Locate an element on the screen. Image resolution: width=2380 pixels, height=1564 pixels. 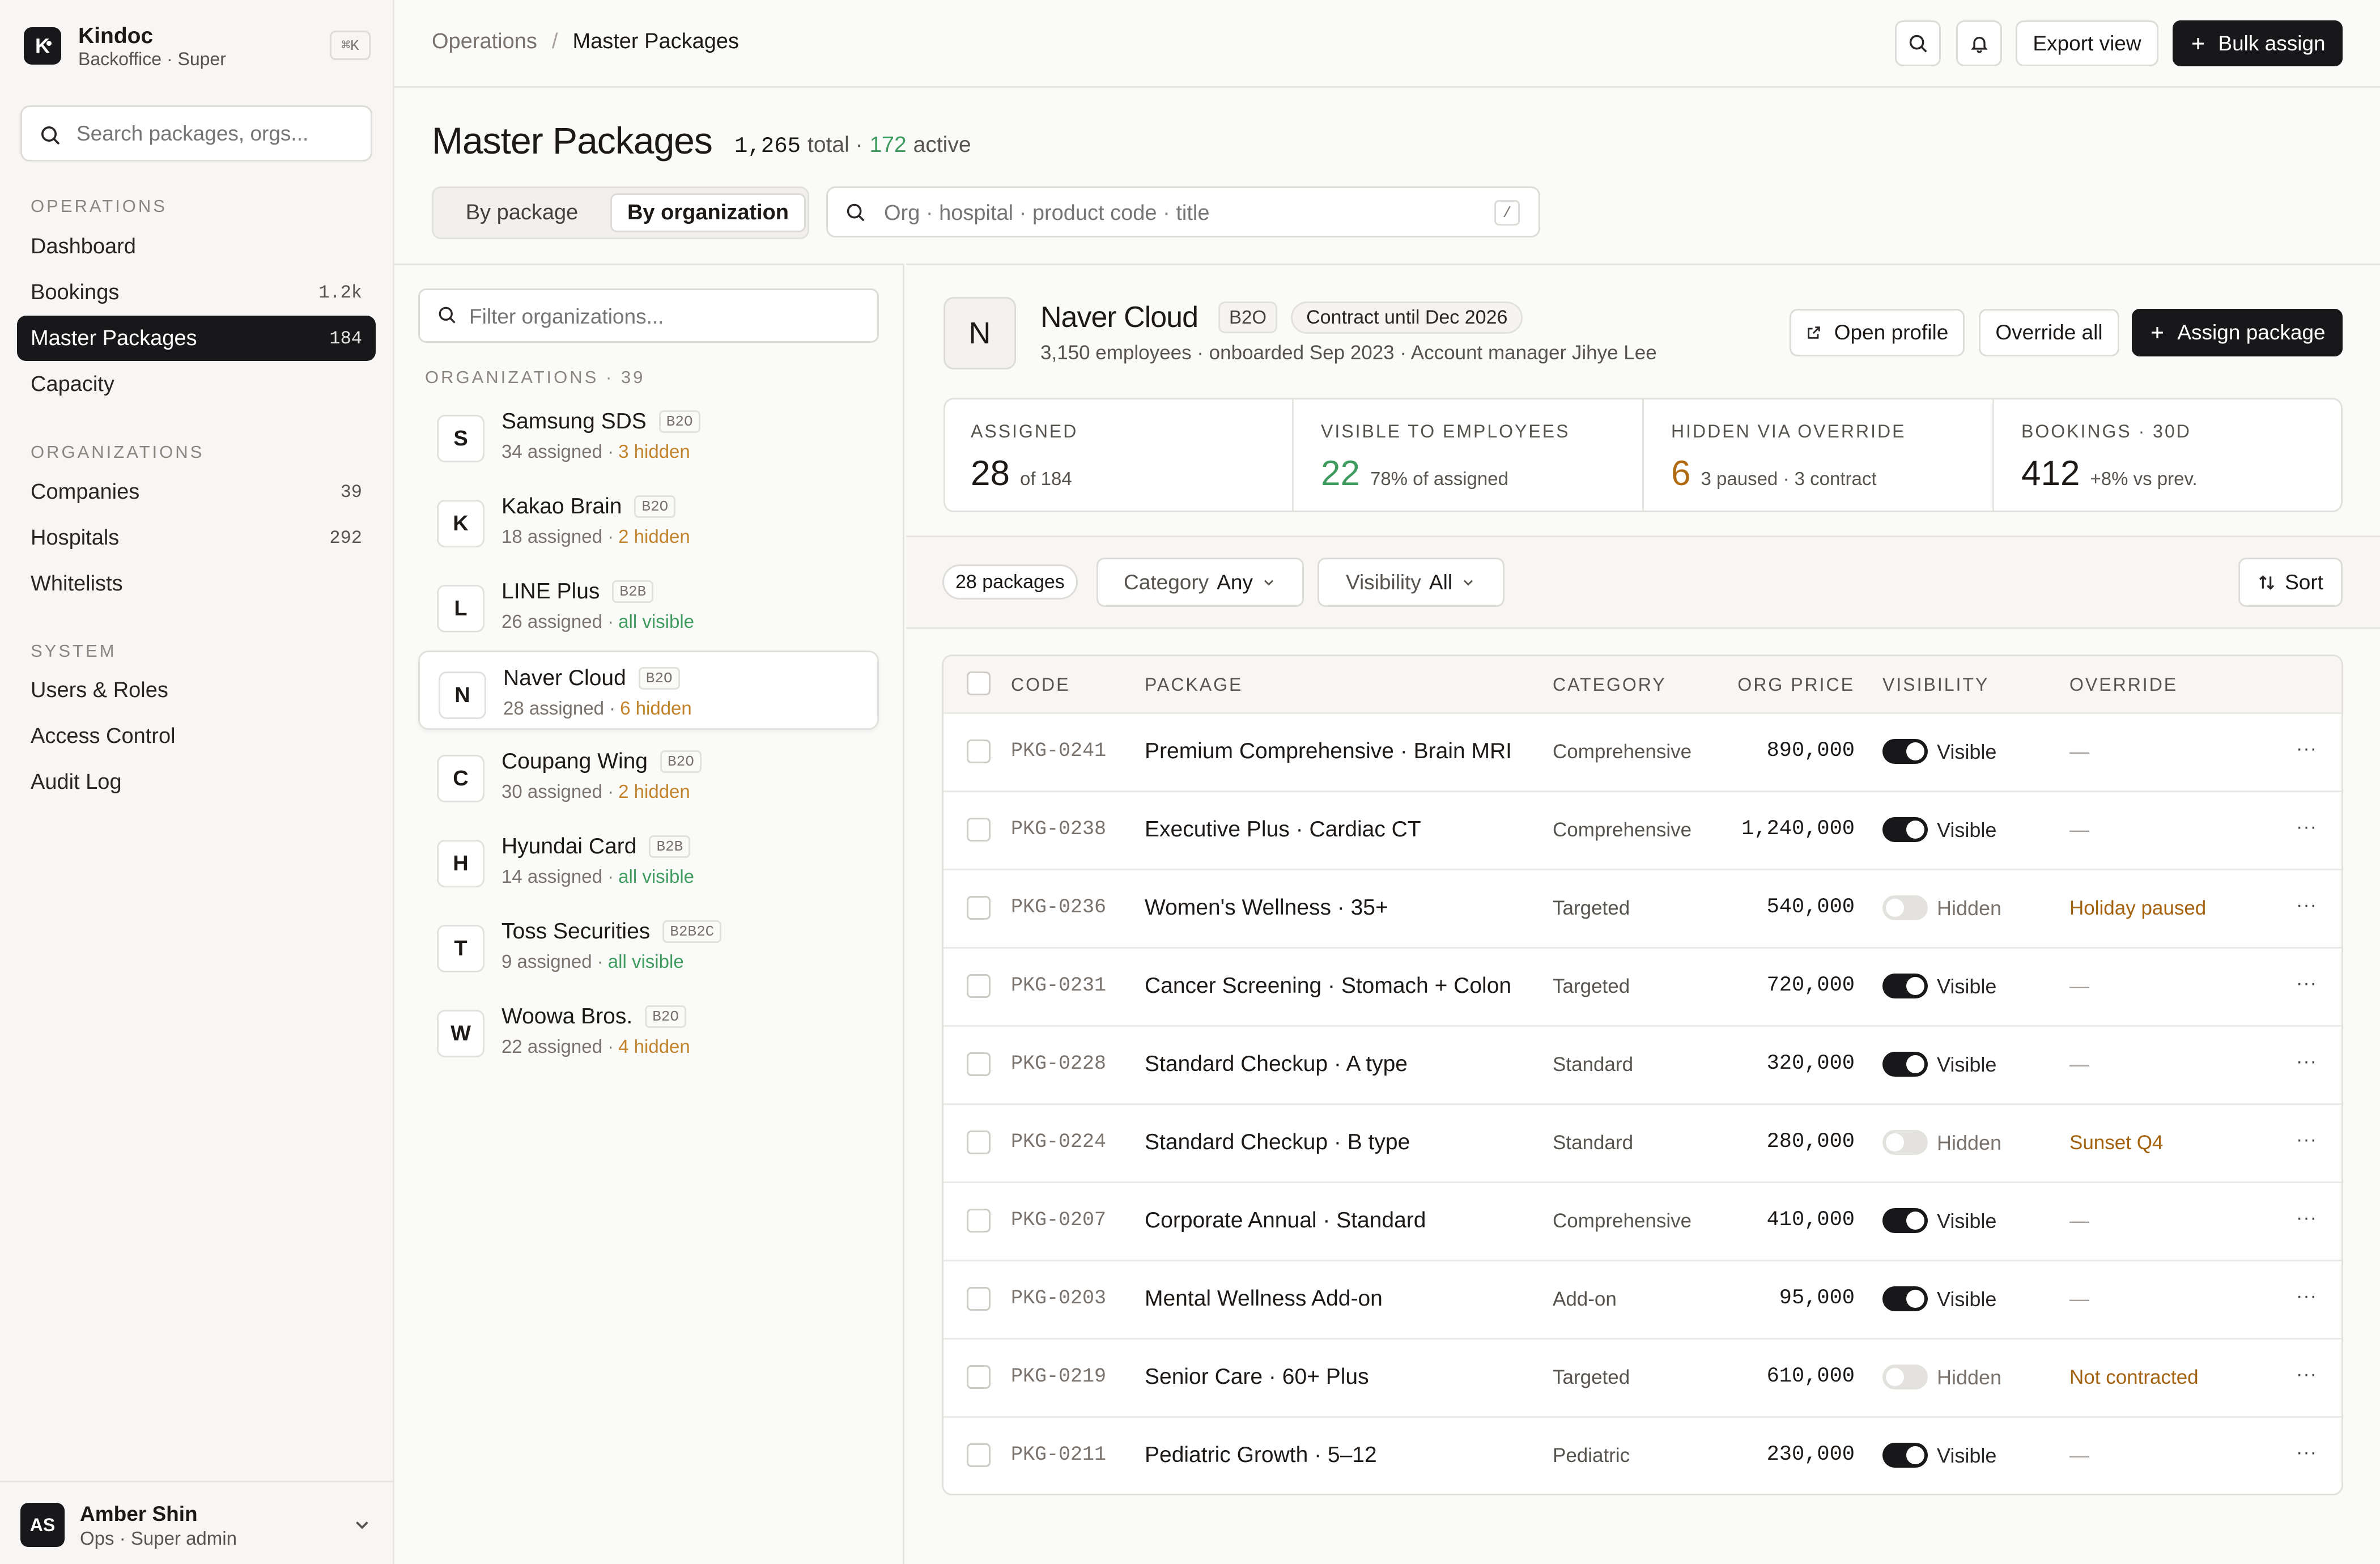
sidebar-item-bookings: Bookings 1.2k is located at coordinates (196, 292).